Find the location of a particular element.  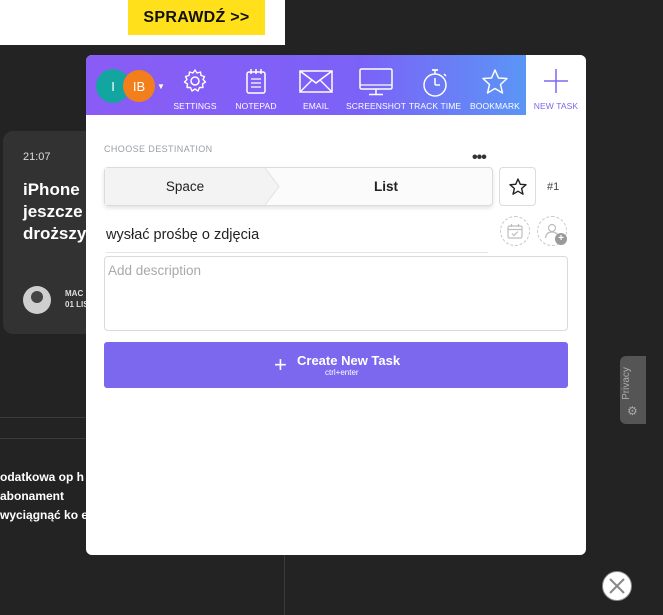

close-icon is located at coordinates (617, 586).